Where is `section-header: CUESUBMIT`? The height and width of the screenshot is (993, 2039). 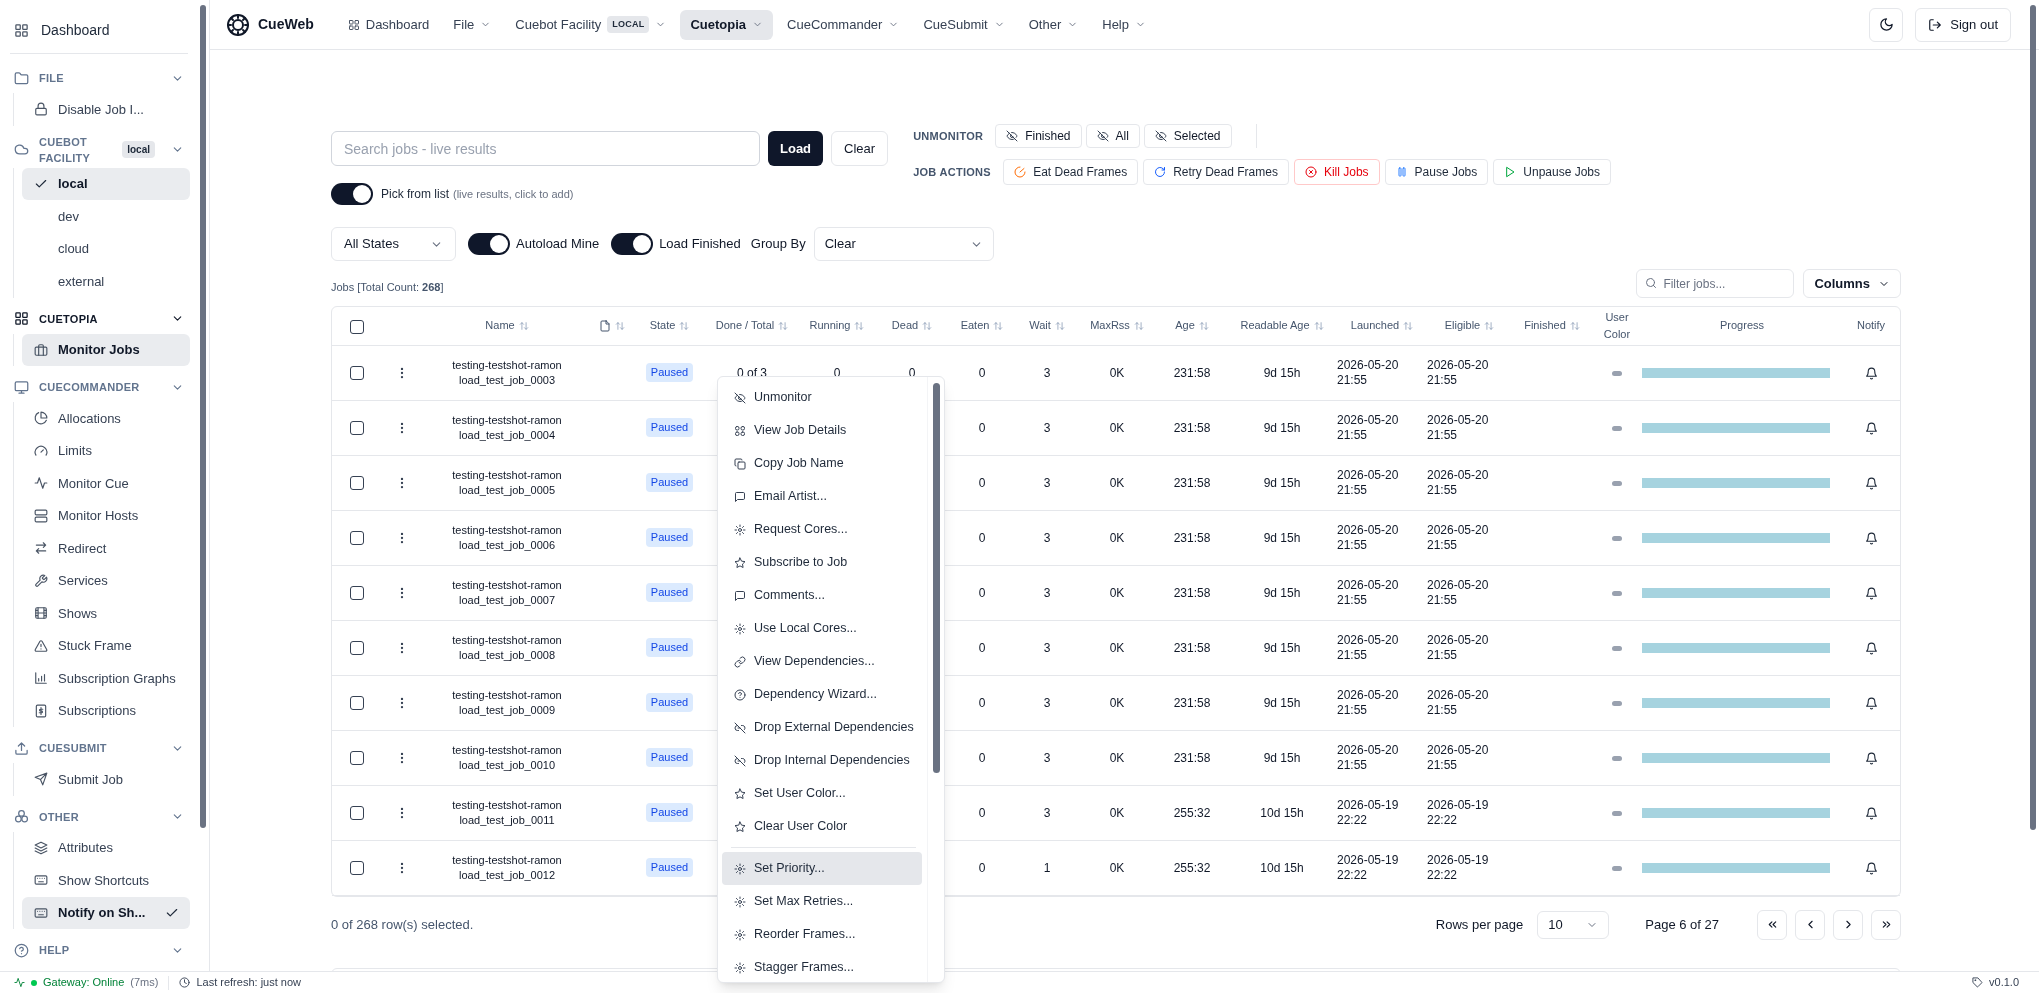
section-header: CUESUBMIT is located at coordinates (99, 748).